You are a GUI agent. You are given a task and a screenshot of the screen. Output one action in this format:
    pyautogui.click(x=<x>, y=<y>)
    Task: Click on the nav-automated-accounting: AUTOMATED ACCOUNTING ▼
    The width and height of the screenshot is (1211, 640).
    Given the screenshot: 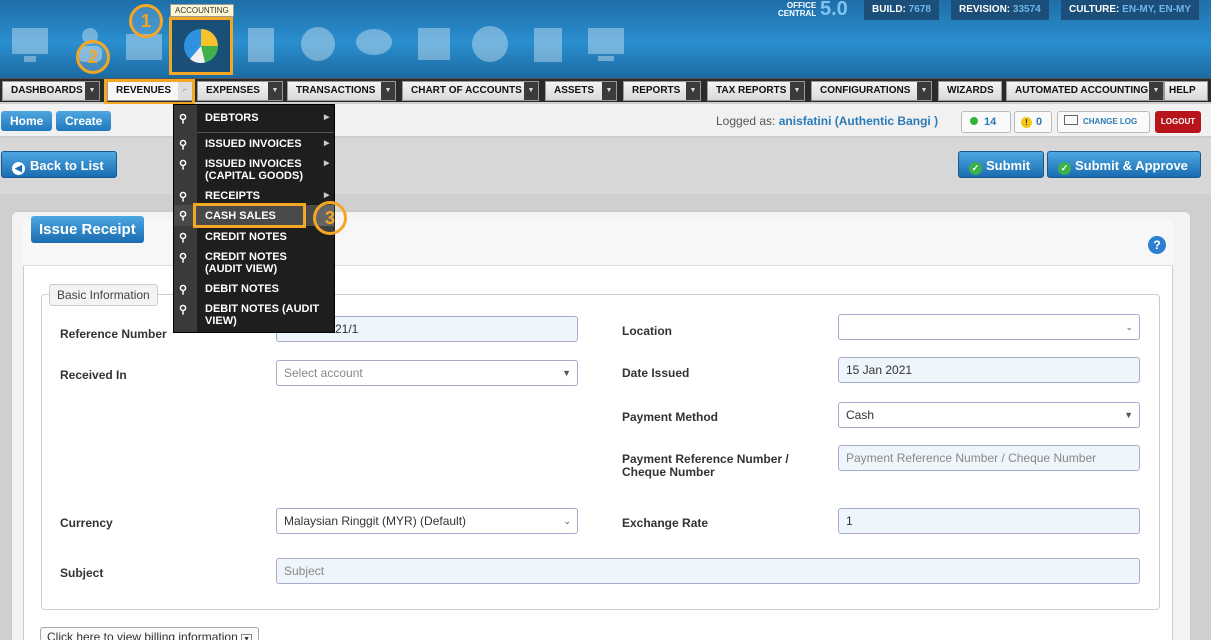 What is the action you would take?
    pyautogui.click(x=1085, y=91)
    